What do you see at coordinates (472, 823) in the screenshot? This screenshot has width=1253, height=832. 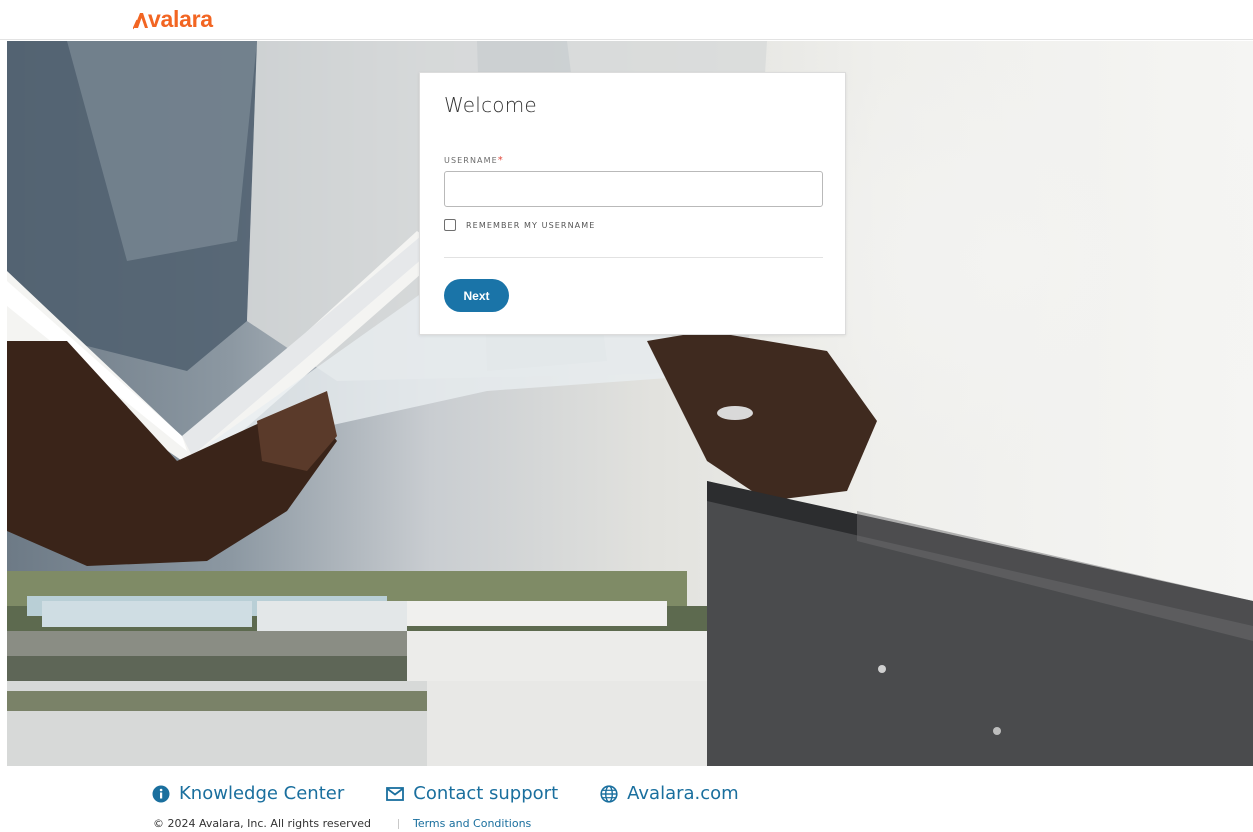 I see `terms-and-conditions-link: Terms and Conditions` at bounding box center [472, 823].